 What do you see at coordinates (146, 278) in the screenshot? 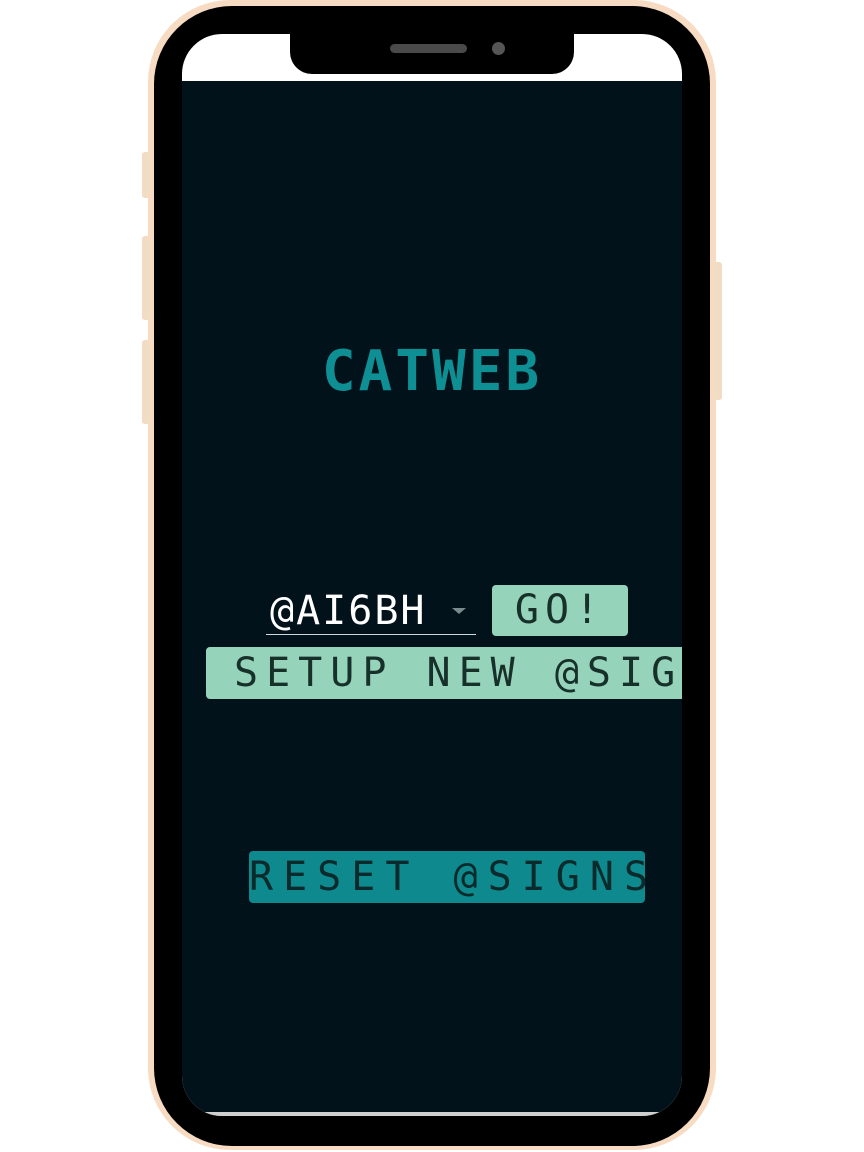
I see `volume-up-button` at bounding box center [146, 278].